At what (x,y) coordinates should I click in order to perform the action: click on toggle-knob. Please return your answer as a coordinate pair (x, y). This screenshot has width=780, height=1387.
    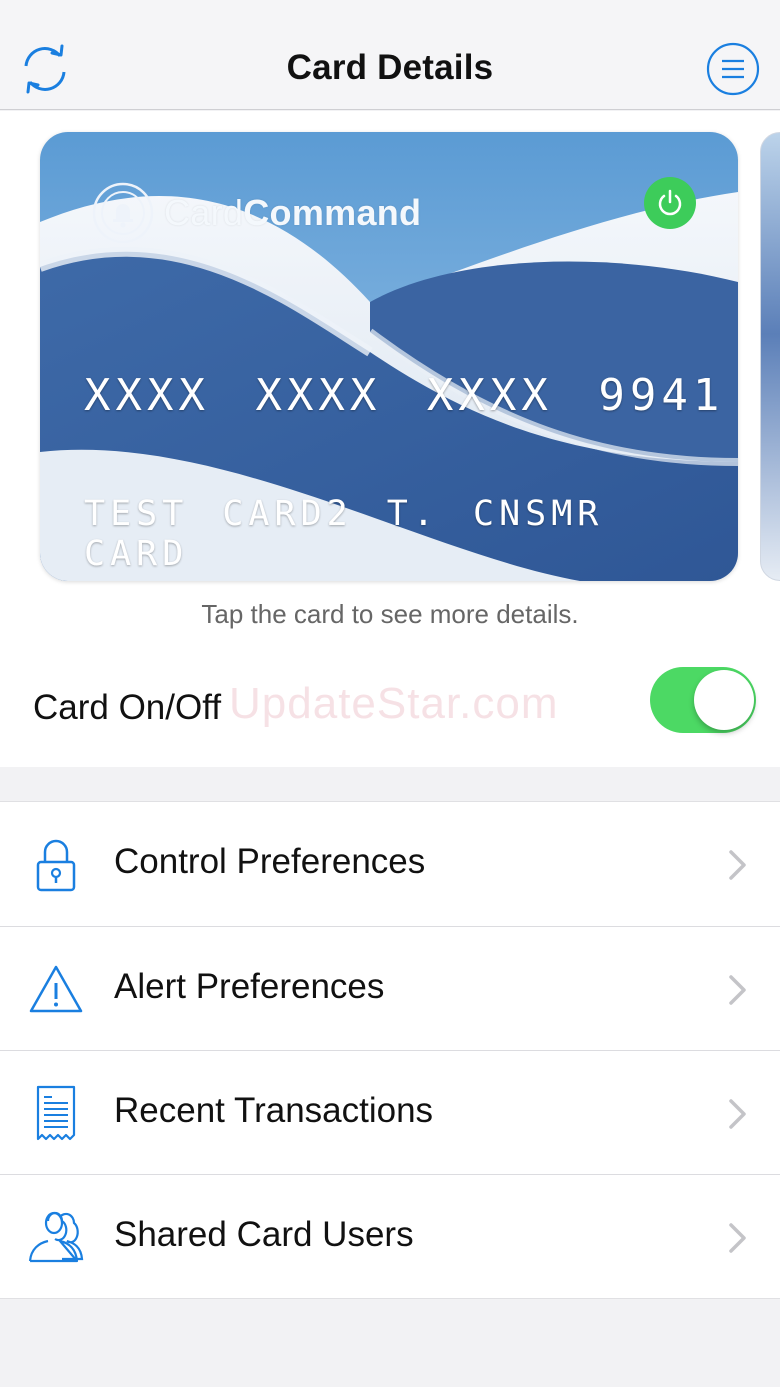
    Looking at the image, I should click on (724, 700).